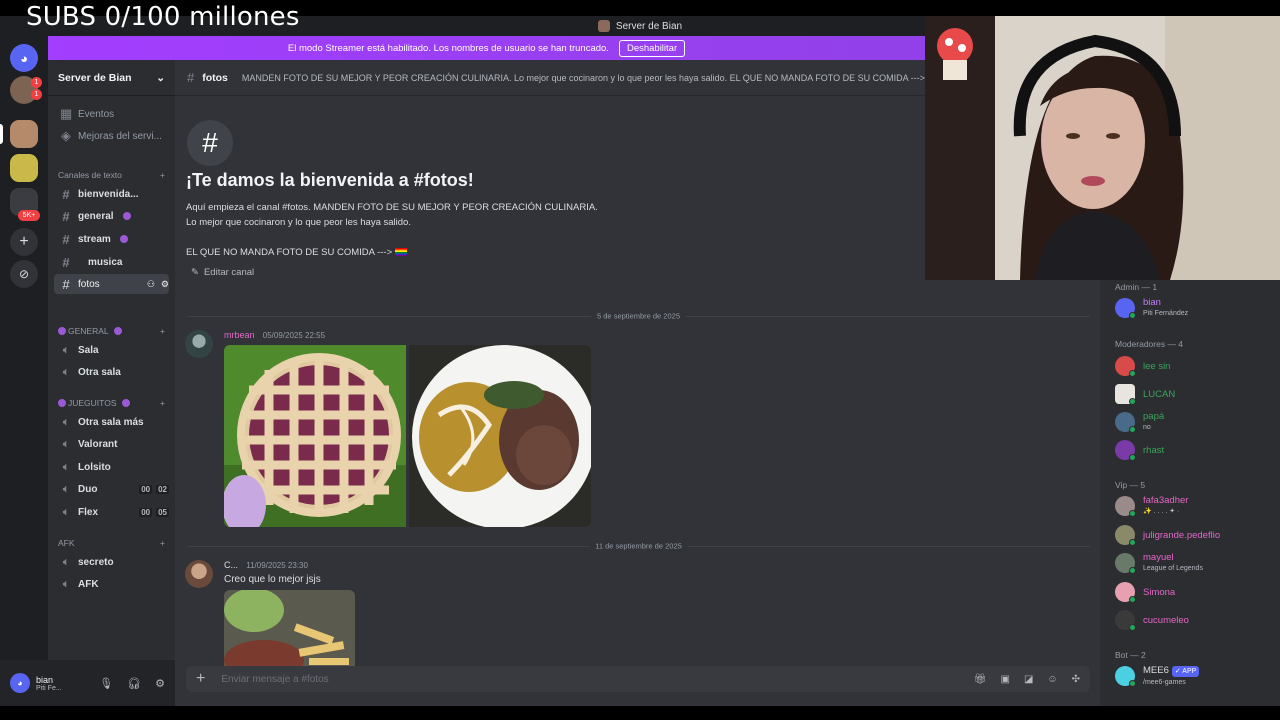 This screenshot has height=720, width=1280. What do you see at coordinates (1195, 620) in the screenshot?
I see `member-row: cucumeleo` at bounding box center [1195, 620].